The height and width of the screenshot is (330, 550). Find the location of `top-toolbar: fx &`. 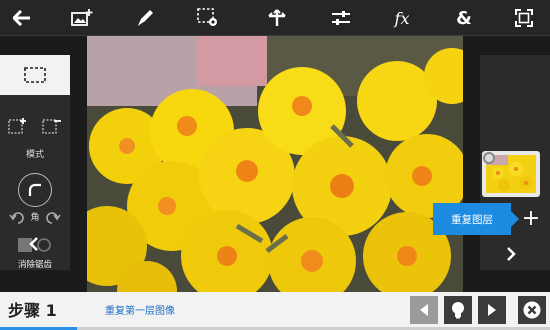

top-toolbar: fx & is located at coordinates (275, 18).